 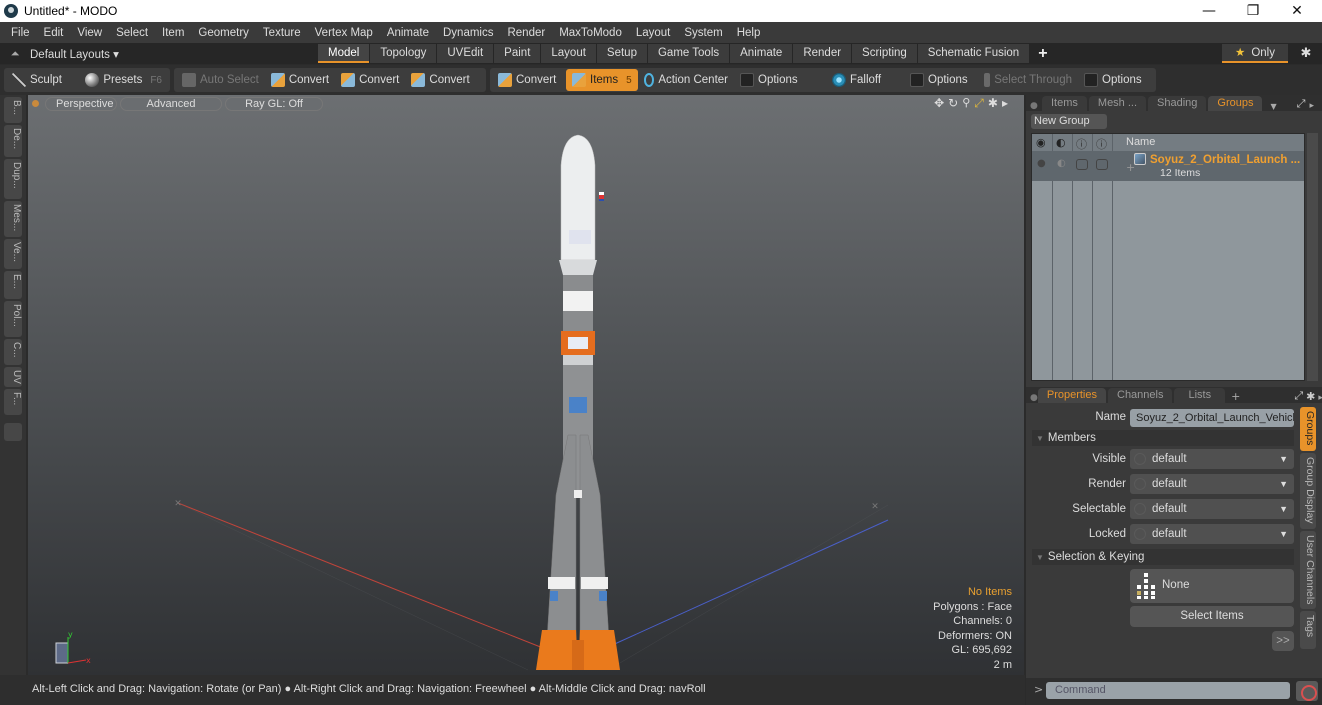 What do you see at coordinates (1064, 103) in the screenshot?
I see `tab-items: Items` at bounding box center [1064, 103].